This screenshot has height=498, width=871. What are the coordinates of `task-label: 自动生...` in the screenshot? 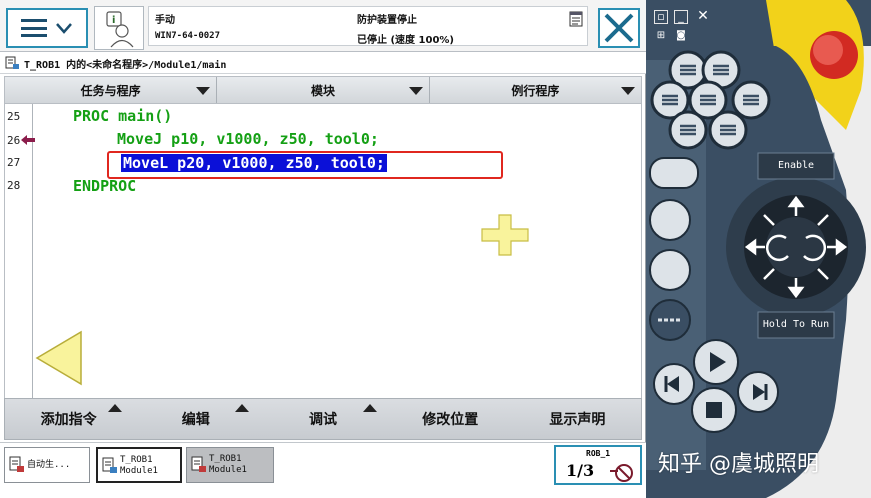 It's located at (49, 465).